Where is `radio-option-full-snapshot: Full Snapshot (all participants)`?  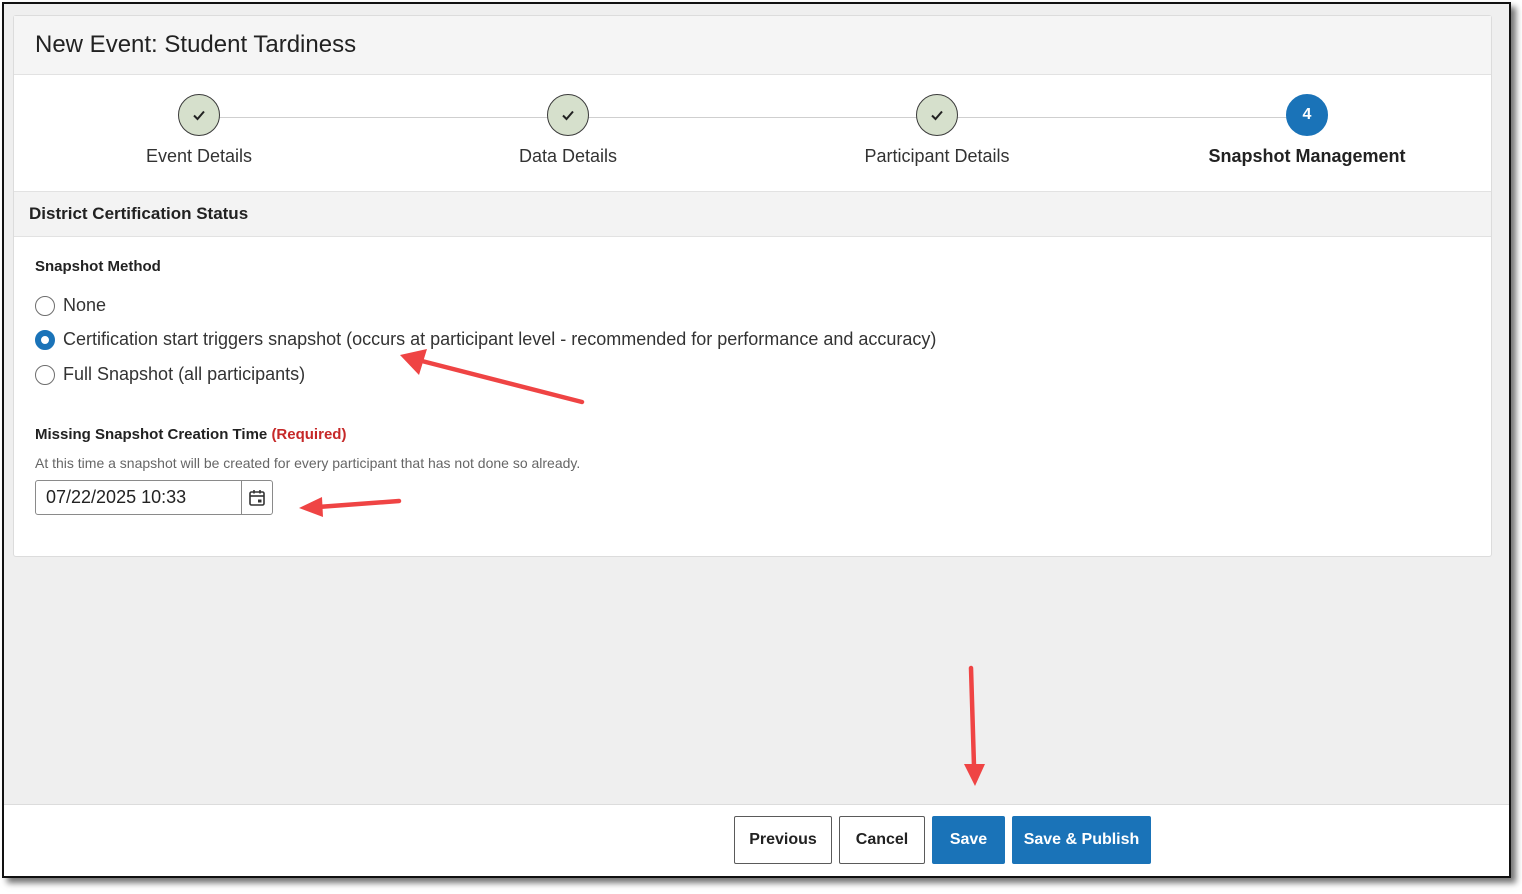
radio-option-full-snapshot: Full Snapshot (all participants) is located at coordinates (170, 374).